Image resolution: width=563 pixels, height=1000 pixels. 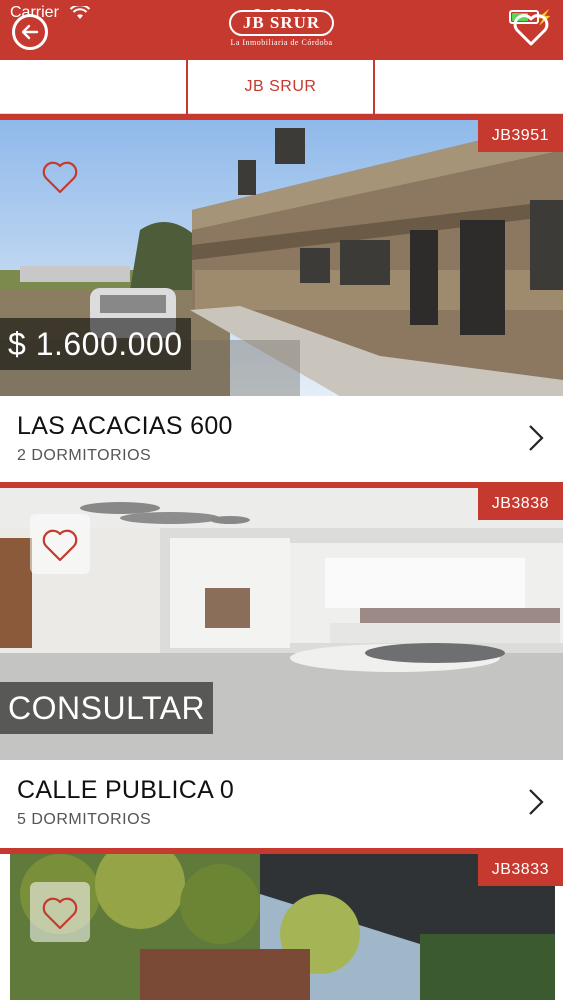 I want to click on filter-tabs: JB SRUR, so click(x=281, y=87).